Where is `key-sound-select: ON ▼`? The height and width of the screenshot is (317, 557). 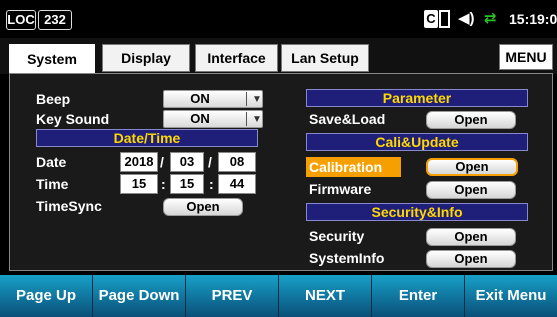
key-sound-select: ON ▼ is located at coordinates (213, 119).